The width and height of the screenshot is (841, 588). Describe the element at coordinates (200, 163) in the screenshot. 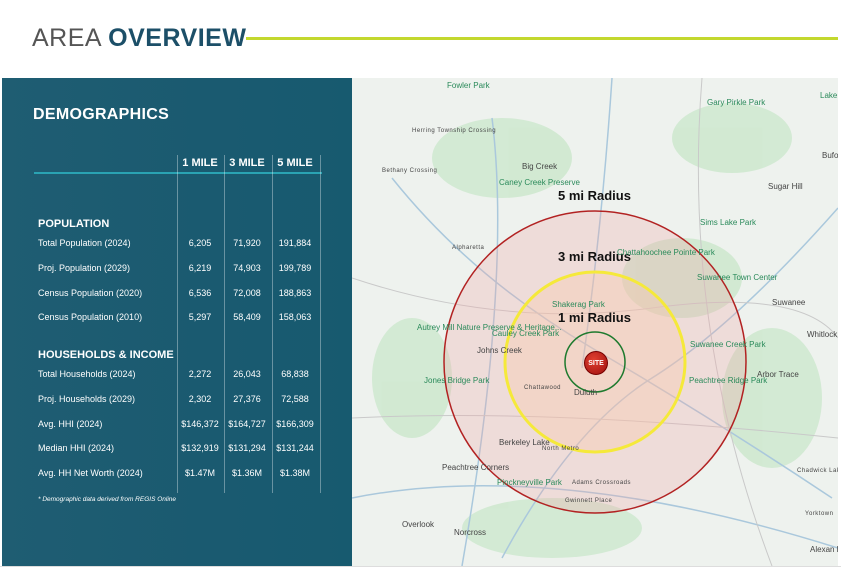

I see `col-1-mile: 1 MILE` at that location.